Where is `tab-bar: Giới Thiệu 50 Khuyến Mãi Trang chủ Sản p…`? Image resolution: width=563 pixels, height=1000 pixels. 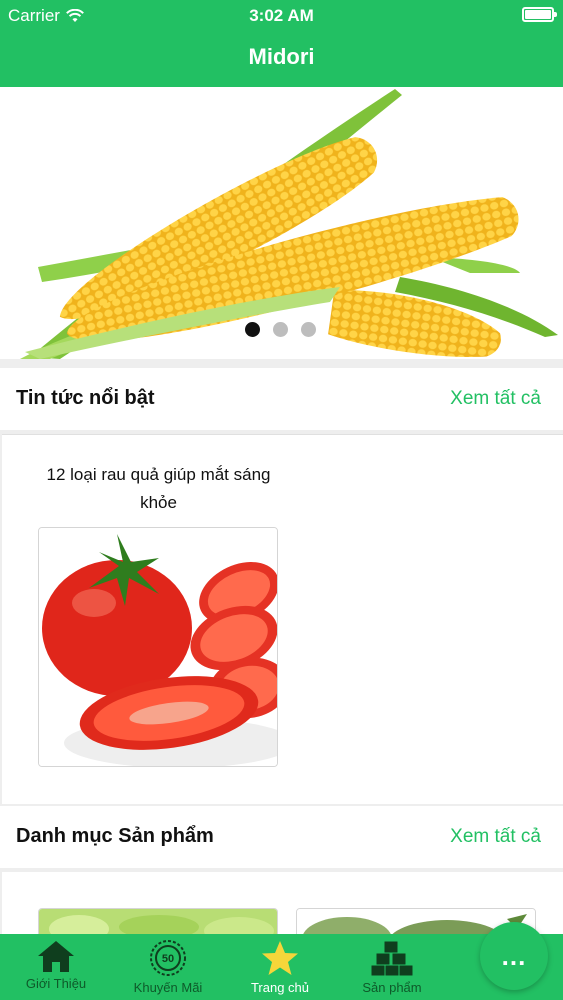 tab-bar: Giới Thiệu 50 Khuyến Mãi Trang chủ Sản p… is located at coordinates (281, 967).